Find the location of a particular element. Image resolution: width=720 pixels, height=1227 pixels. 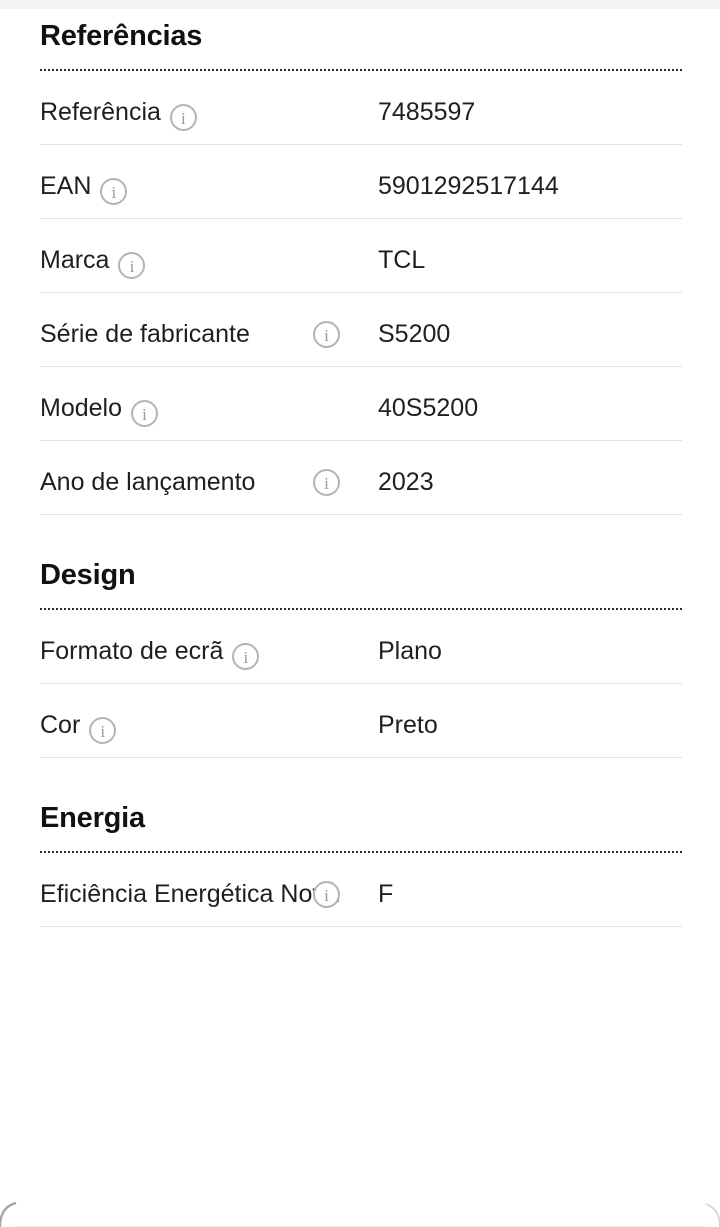

spec-row: Marca i TCL is located at coordinates (361, 256).